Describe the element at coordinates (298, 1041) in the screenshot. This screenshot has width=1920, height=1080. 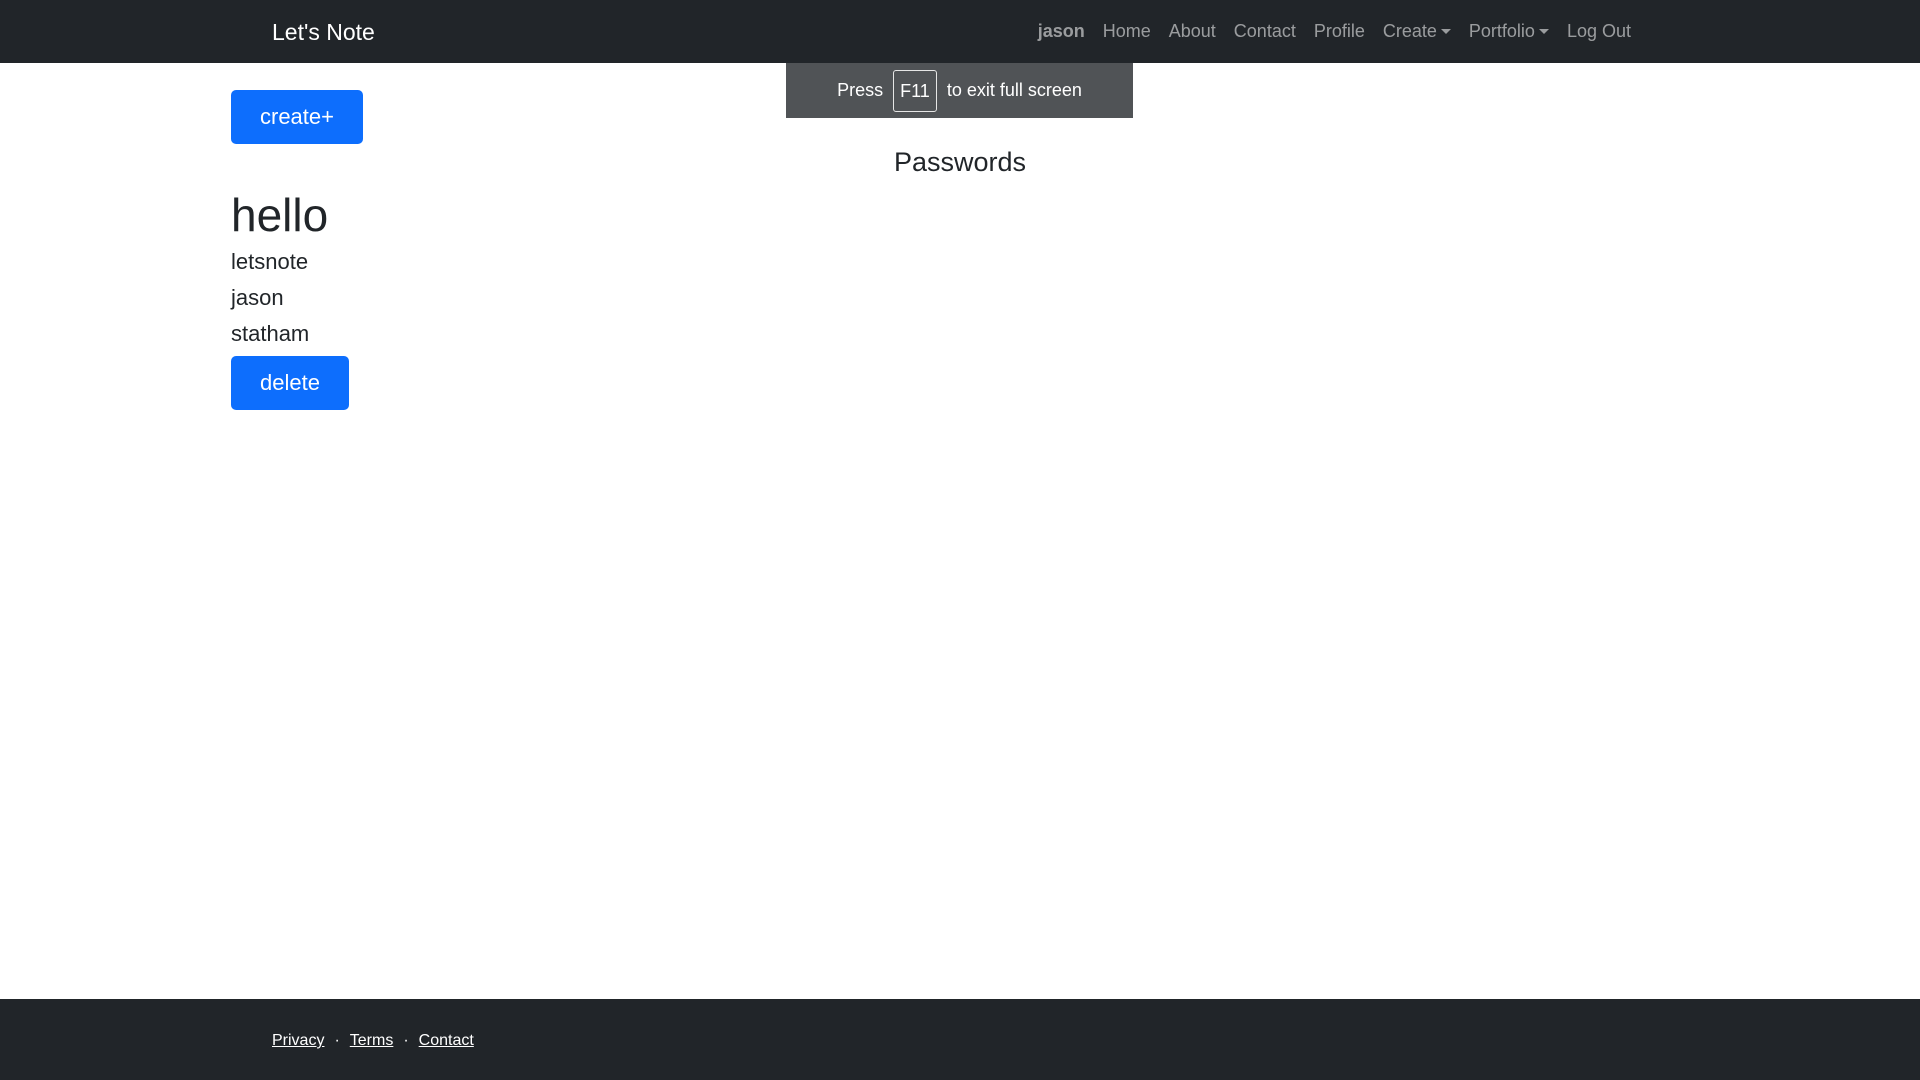
I see `footer-privacy-link: Privacy` at that location.